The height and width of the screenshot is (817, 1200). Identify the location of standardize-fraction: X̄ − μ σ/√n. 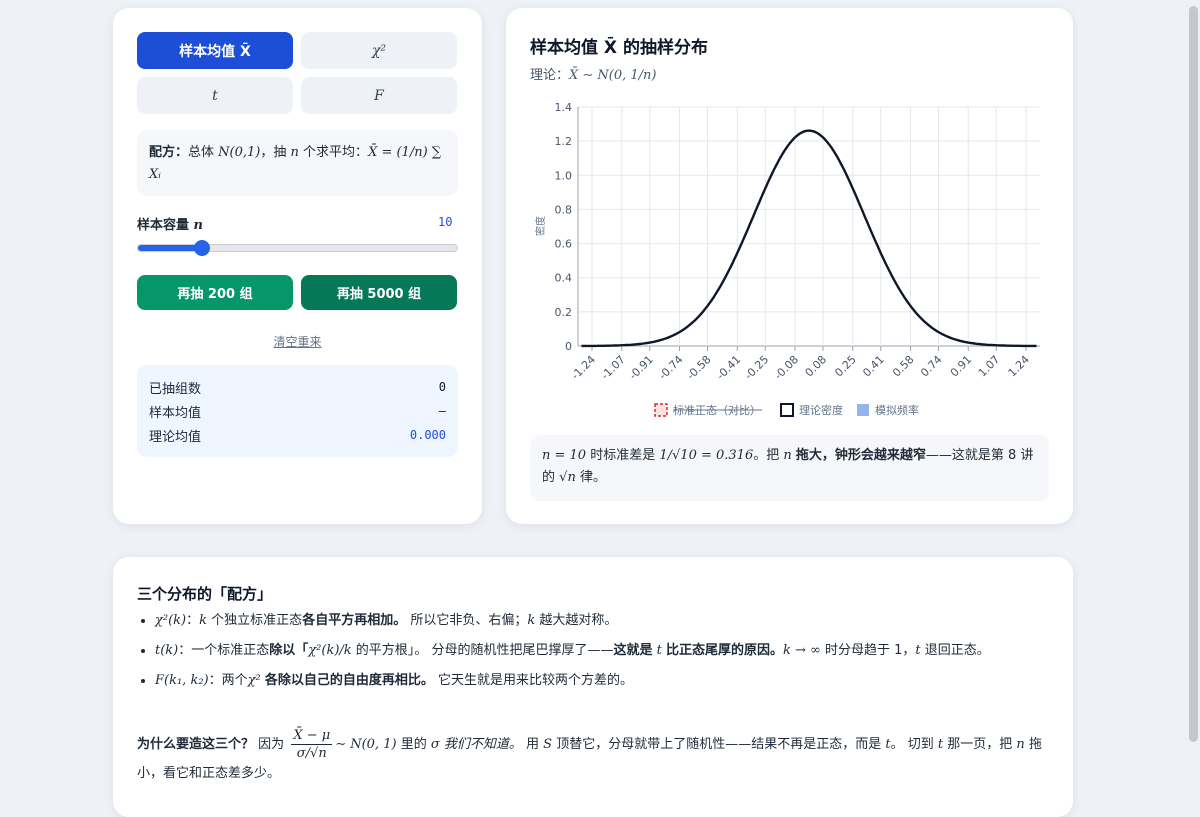
(312, 744).